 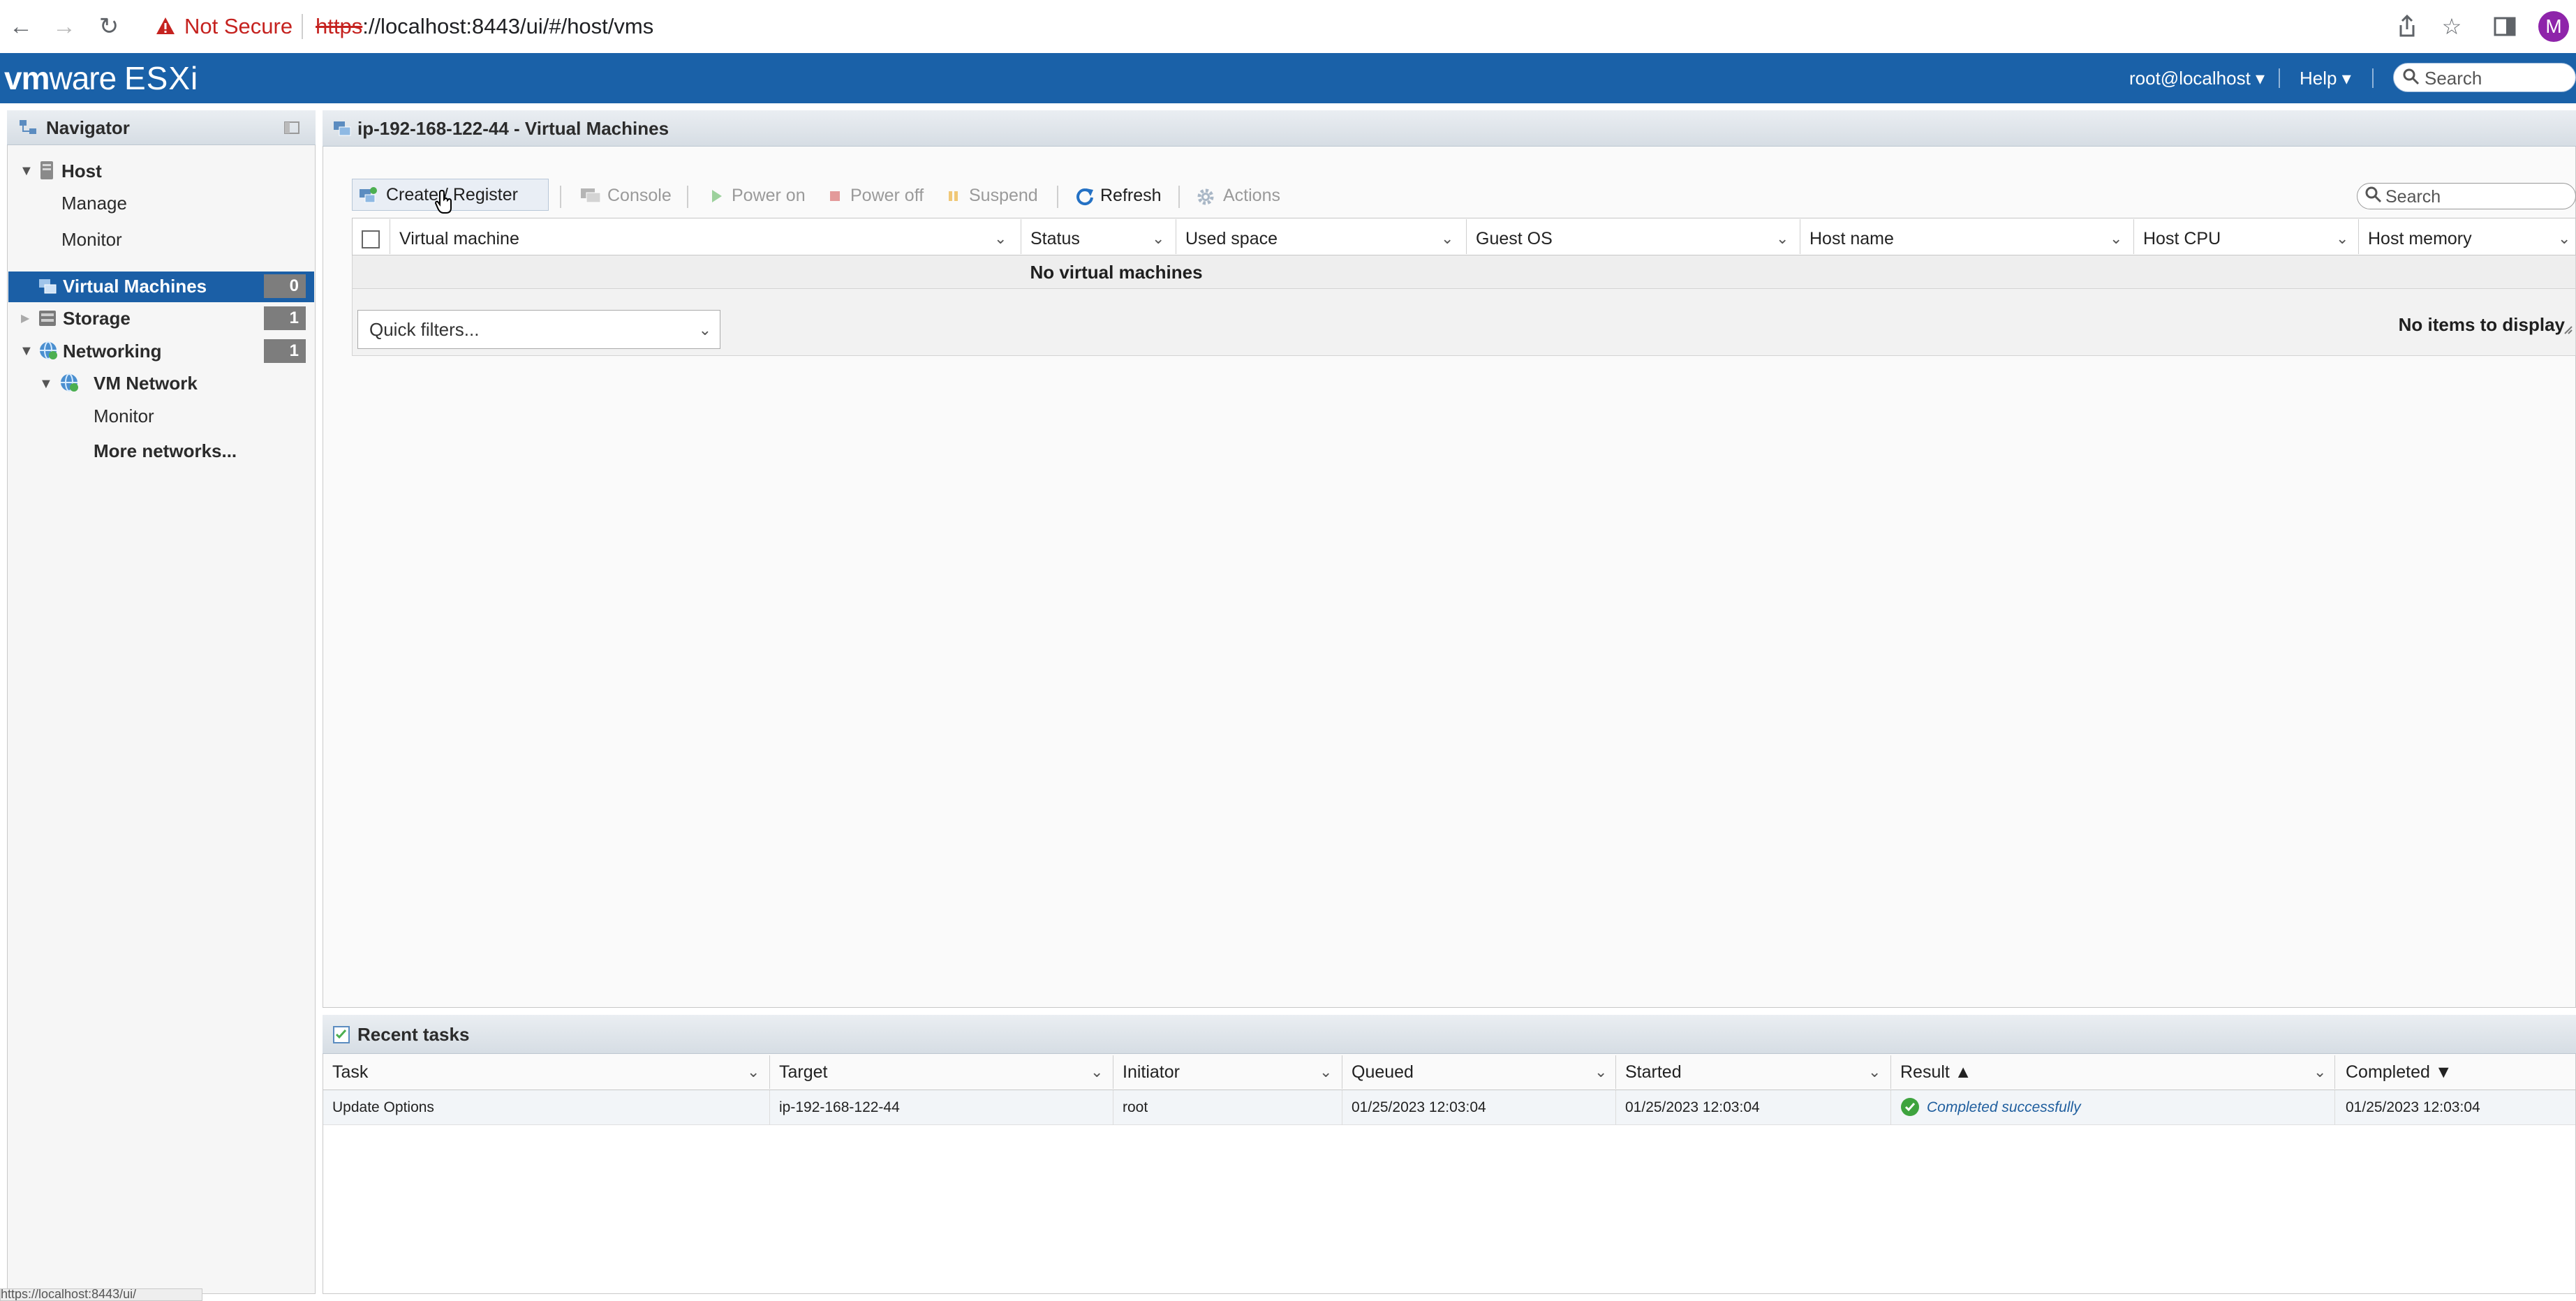 I want to click on task-name-cell: Update Options, so click(x=383, y=1107).